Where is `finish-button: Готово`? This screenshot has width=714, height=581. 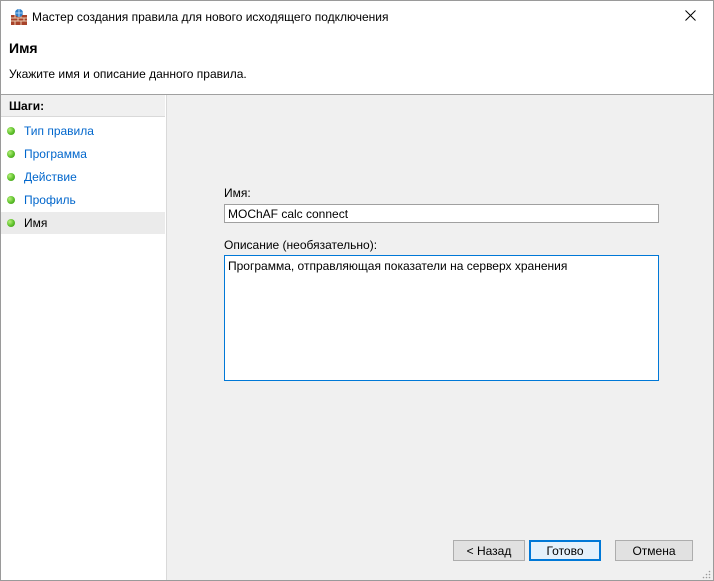 finish-button: Готово is located at coordinates (565, 550).